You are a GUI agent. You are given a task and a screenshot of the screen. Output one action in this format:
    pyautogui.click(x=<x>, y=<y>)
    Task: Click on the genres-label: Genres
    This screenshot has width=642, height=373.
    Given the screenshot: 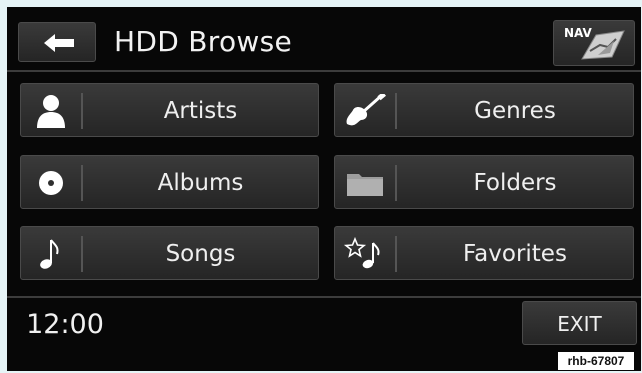 What is the action you would take?
    pyautogui.click(x=515, y=111)
    